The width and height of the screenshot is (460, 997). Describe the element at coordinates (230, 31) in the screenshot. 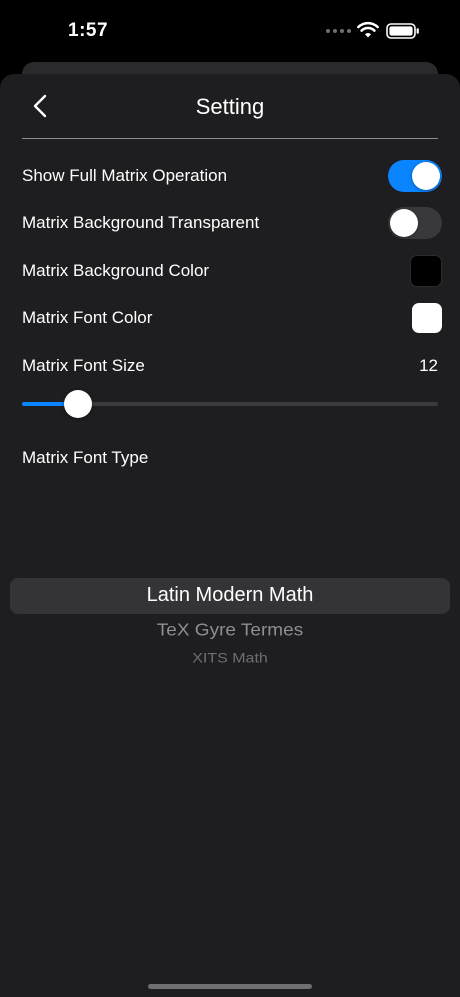

I see `status-bar: 1:57` at that location.